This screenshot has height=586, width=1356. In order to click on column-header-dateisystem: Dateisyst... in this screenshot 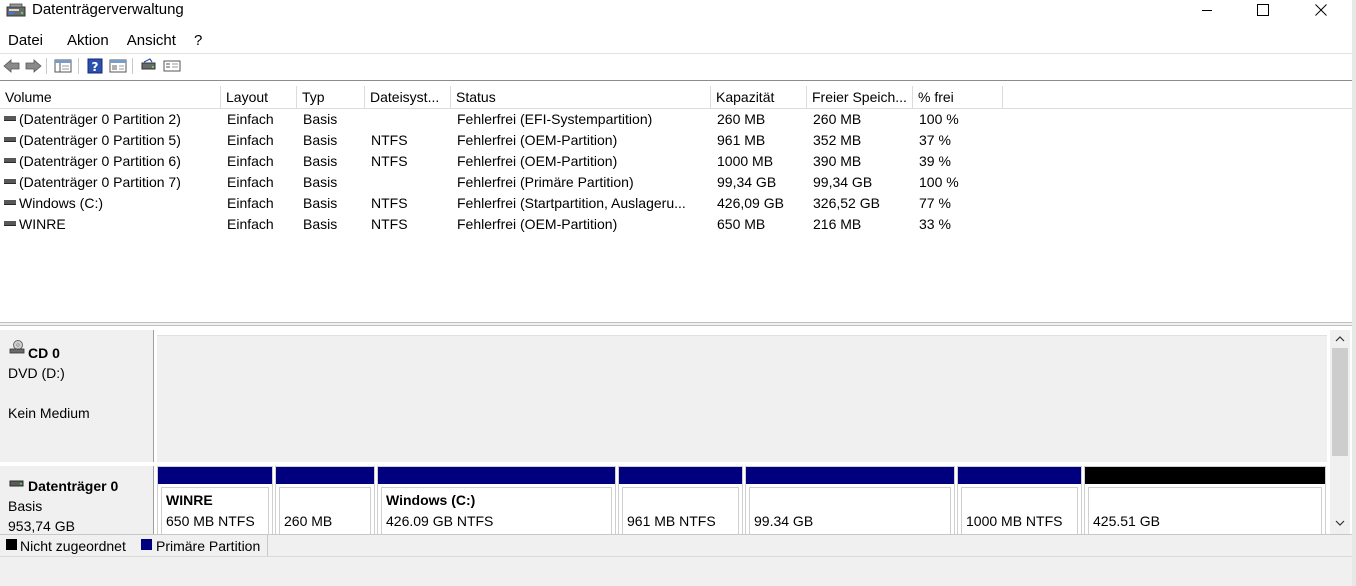, I will do `click(408, 97)`.